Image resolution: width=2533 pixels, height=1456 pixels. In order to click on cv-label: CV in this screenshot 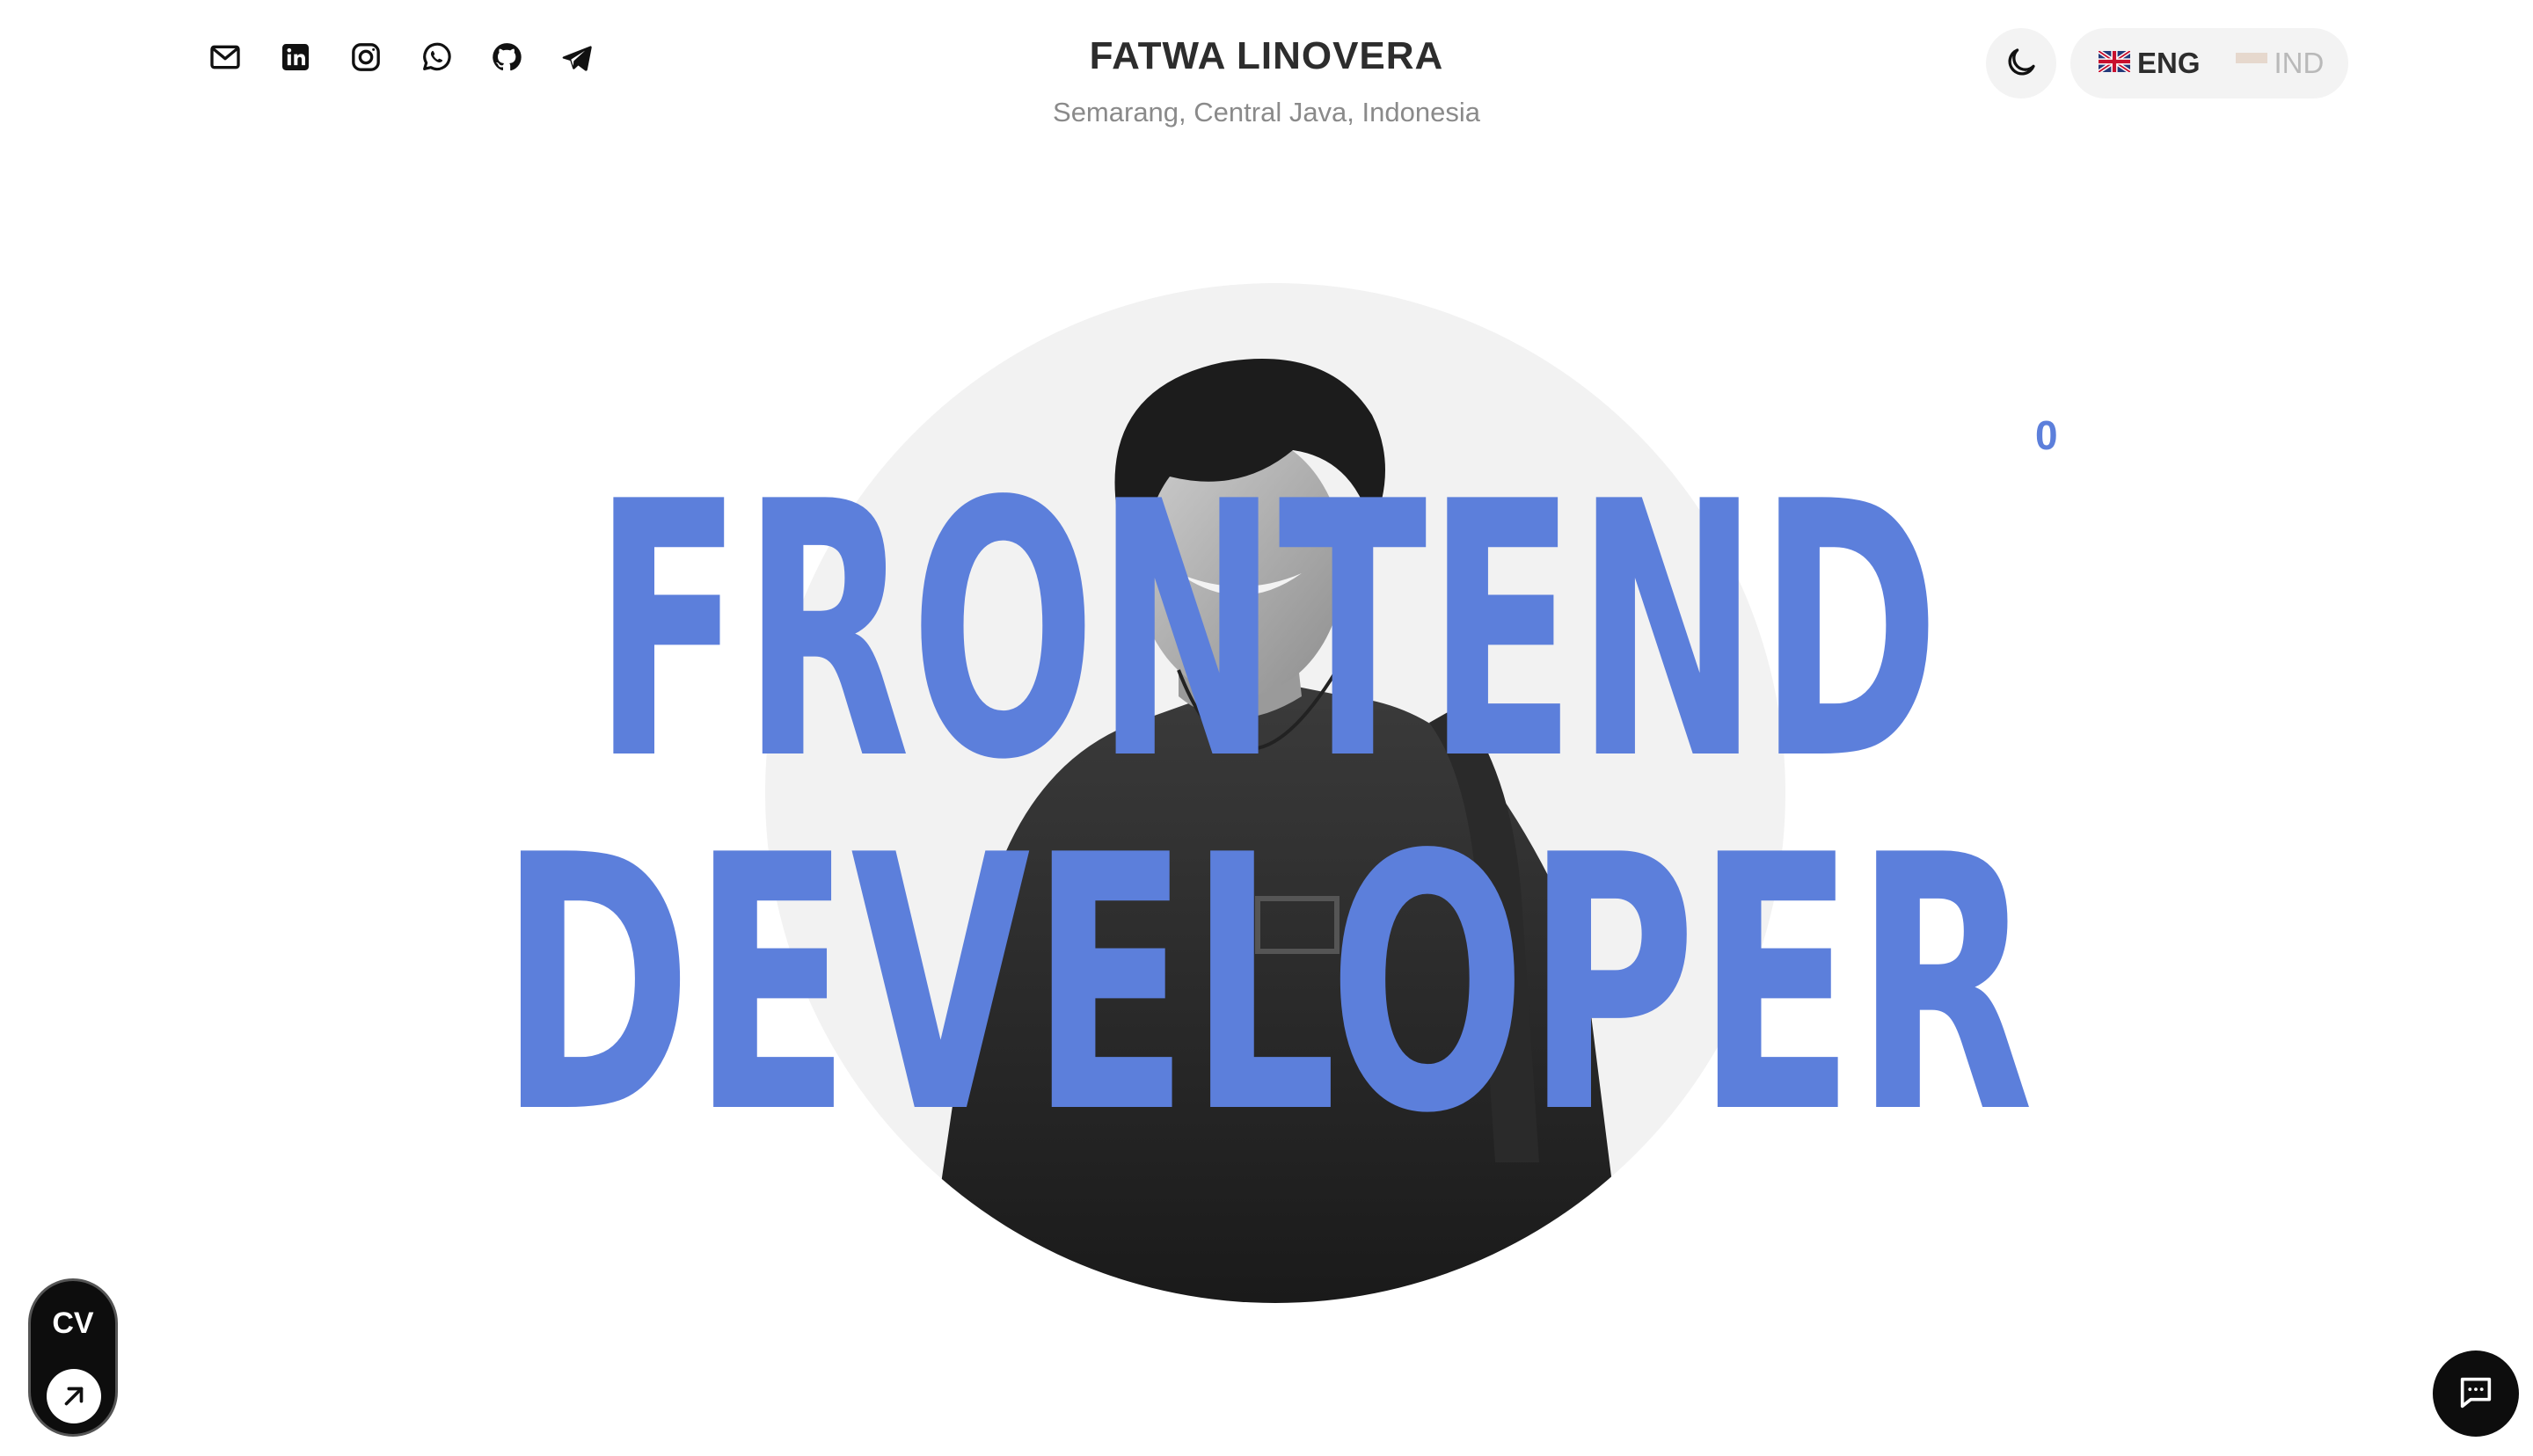, I will do `click(73, 1323)`.